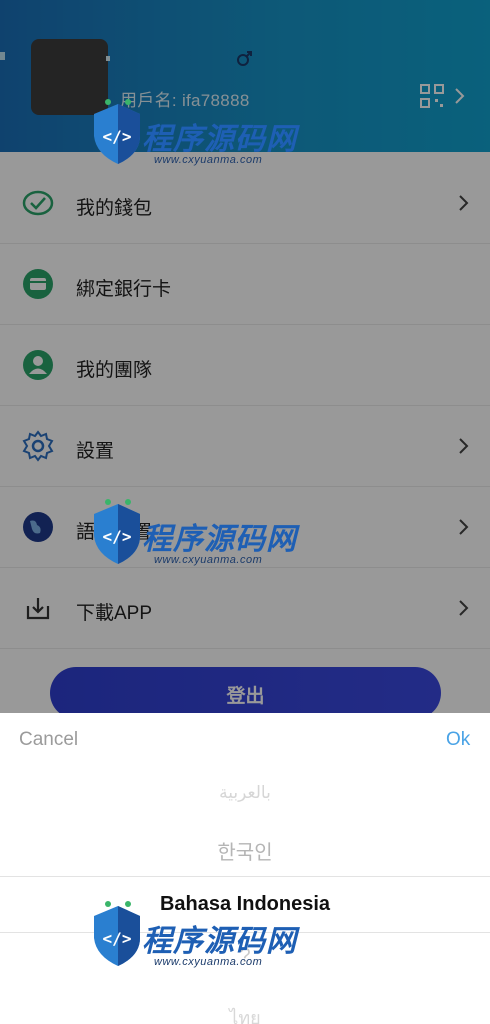 Image resolution: width=490 pixels, height=1024 pixels. I want to click on ok-button: Ok, so click(458, 740).